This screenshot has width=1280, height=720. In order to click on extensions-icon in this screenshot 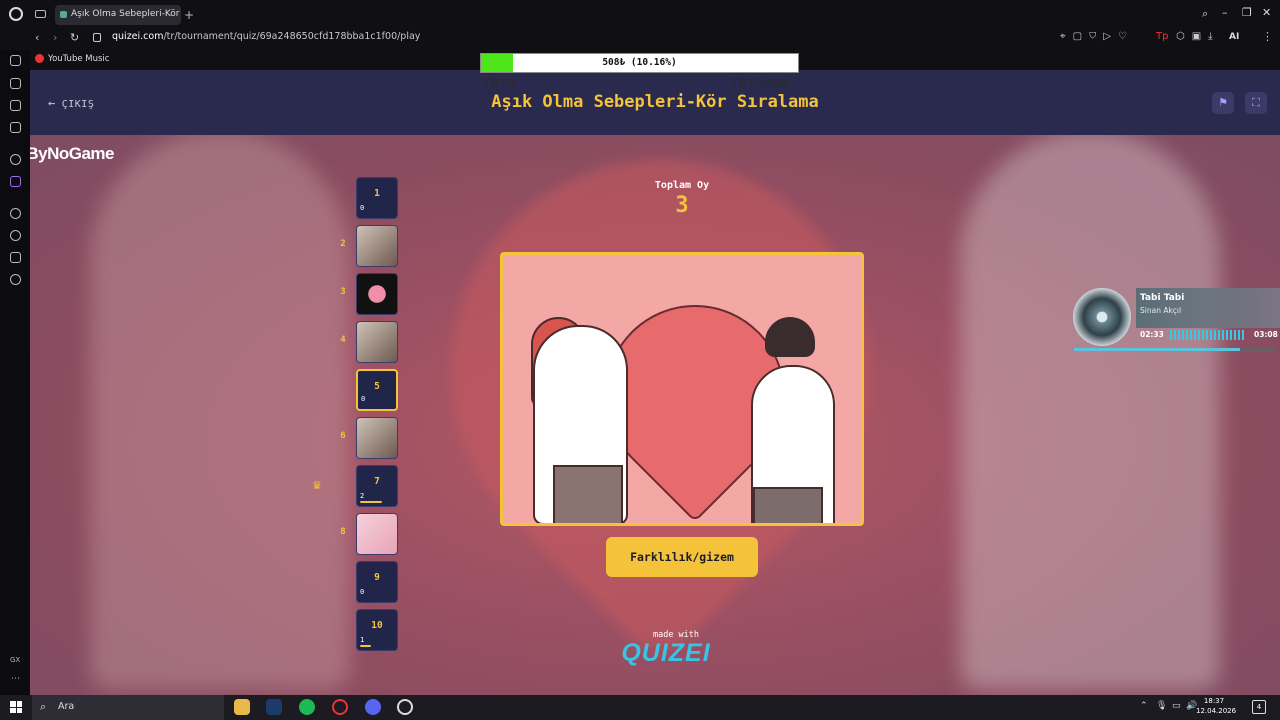, I will do `click(15, 257)`.